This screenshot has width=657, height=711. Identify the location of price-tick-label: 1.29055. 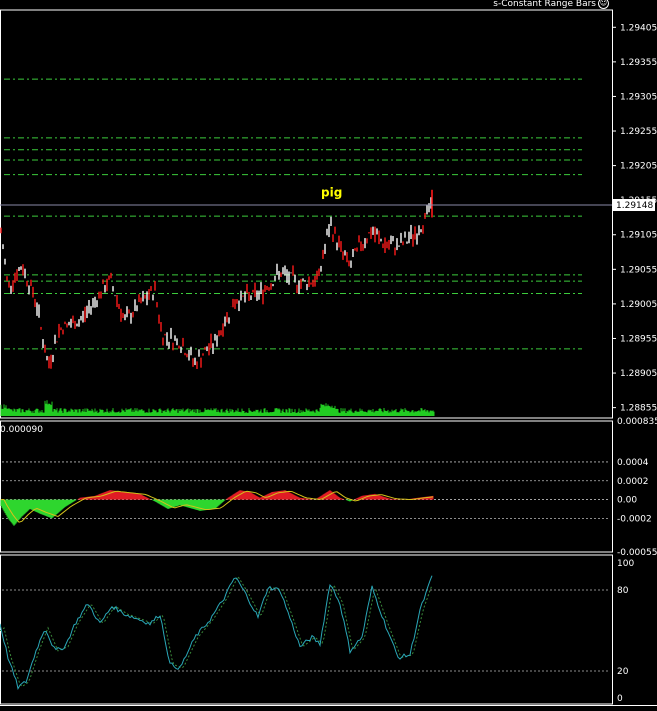
(638, 270).